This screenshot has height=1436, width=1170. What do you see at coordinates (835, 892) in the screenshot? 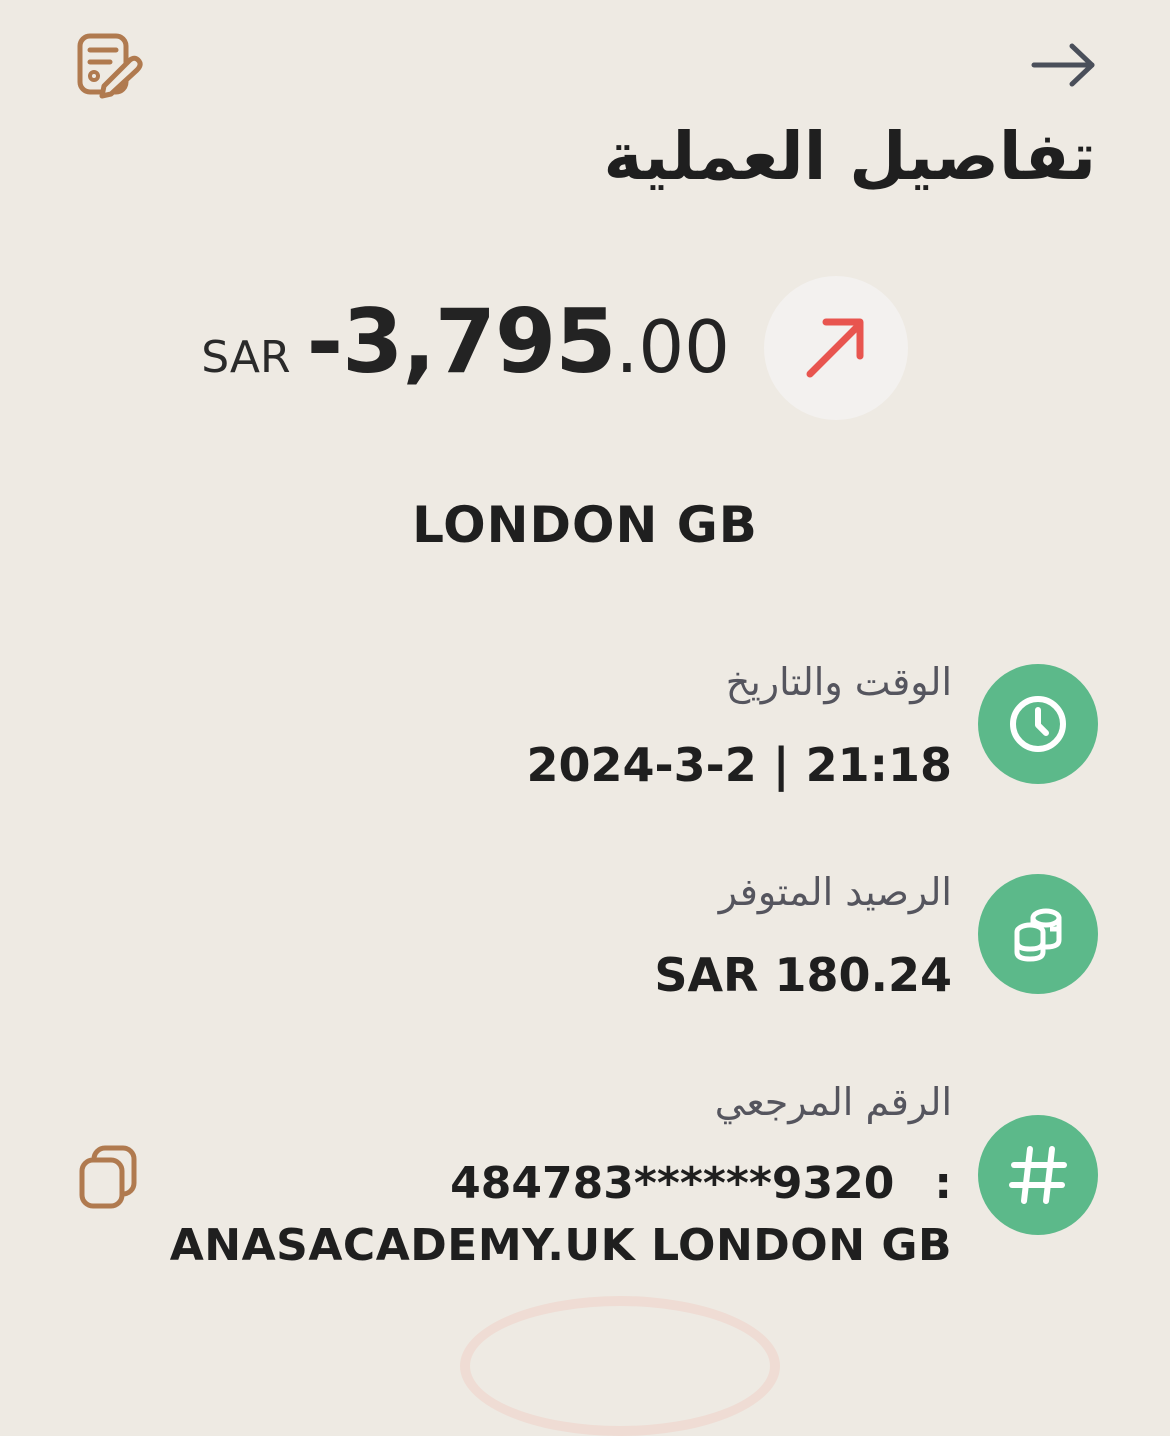
I see `balance-label: الرصيد المتوفر` at bounding box center [835, 892].